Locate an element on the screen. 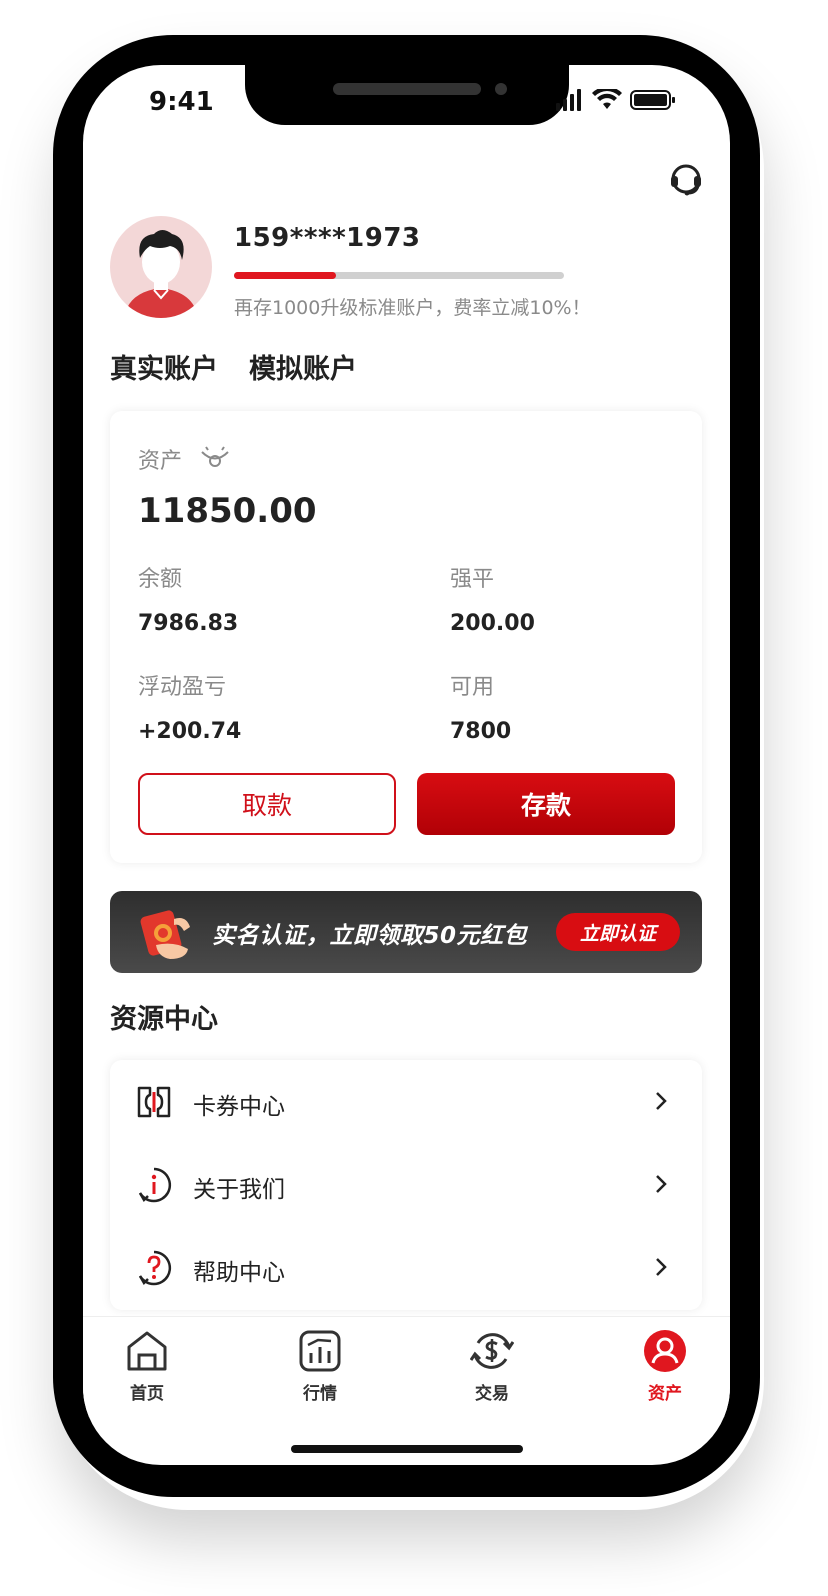 The image size is (828, 1596). deposit-button: 存款 is located at coordinates (546, 804).